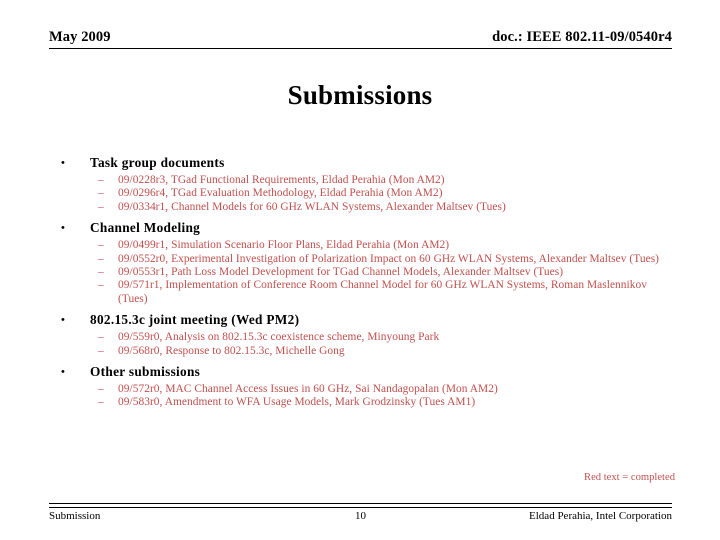 The height and width of the screenshot is (540, 720). Describe the element at coordinates (80, 37) in the screenshot. I see `header-date: May 2009` at that location.